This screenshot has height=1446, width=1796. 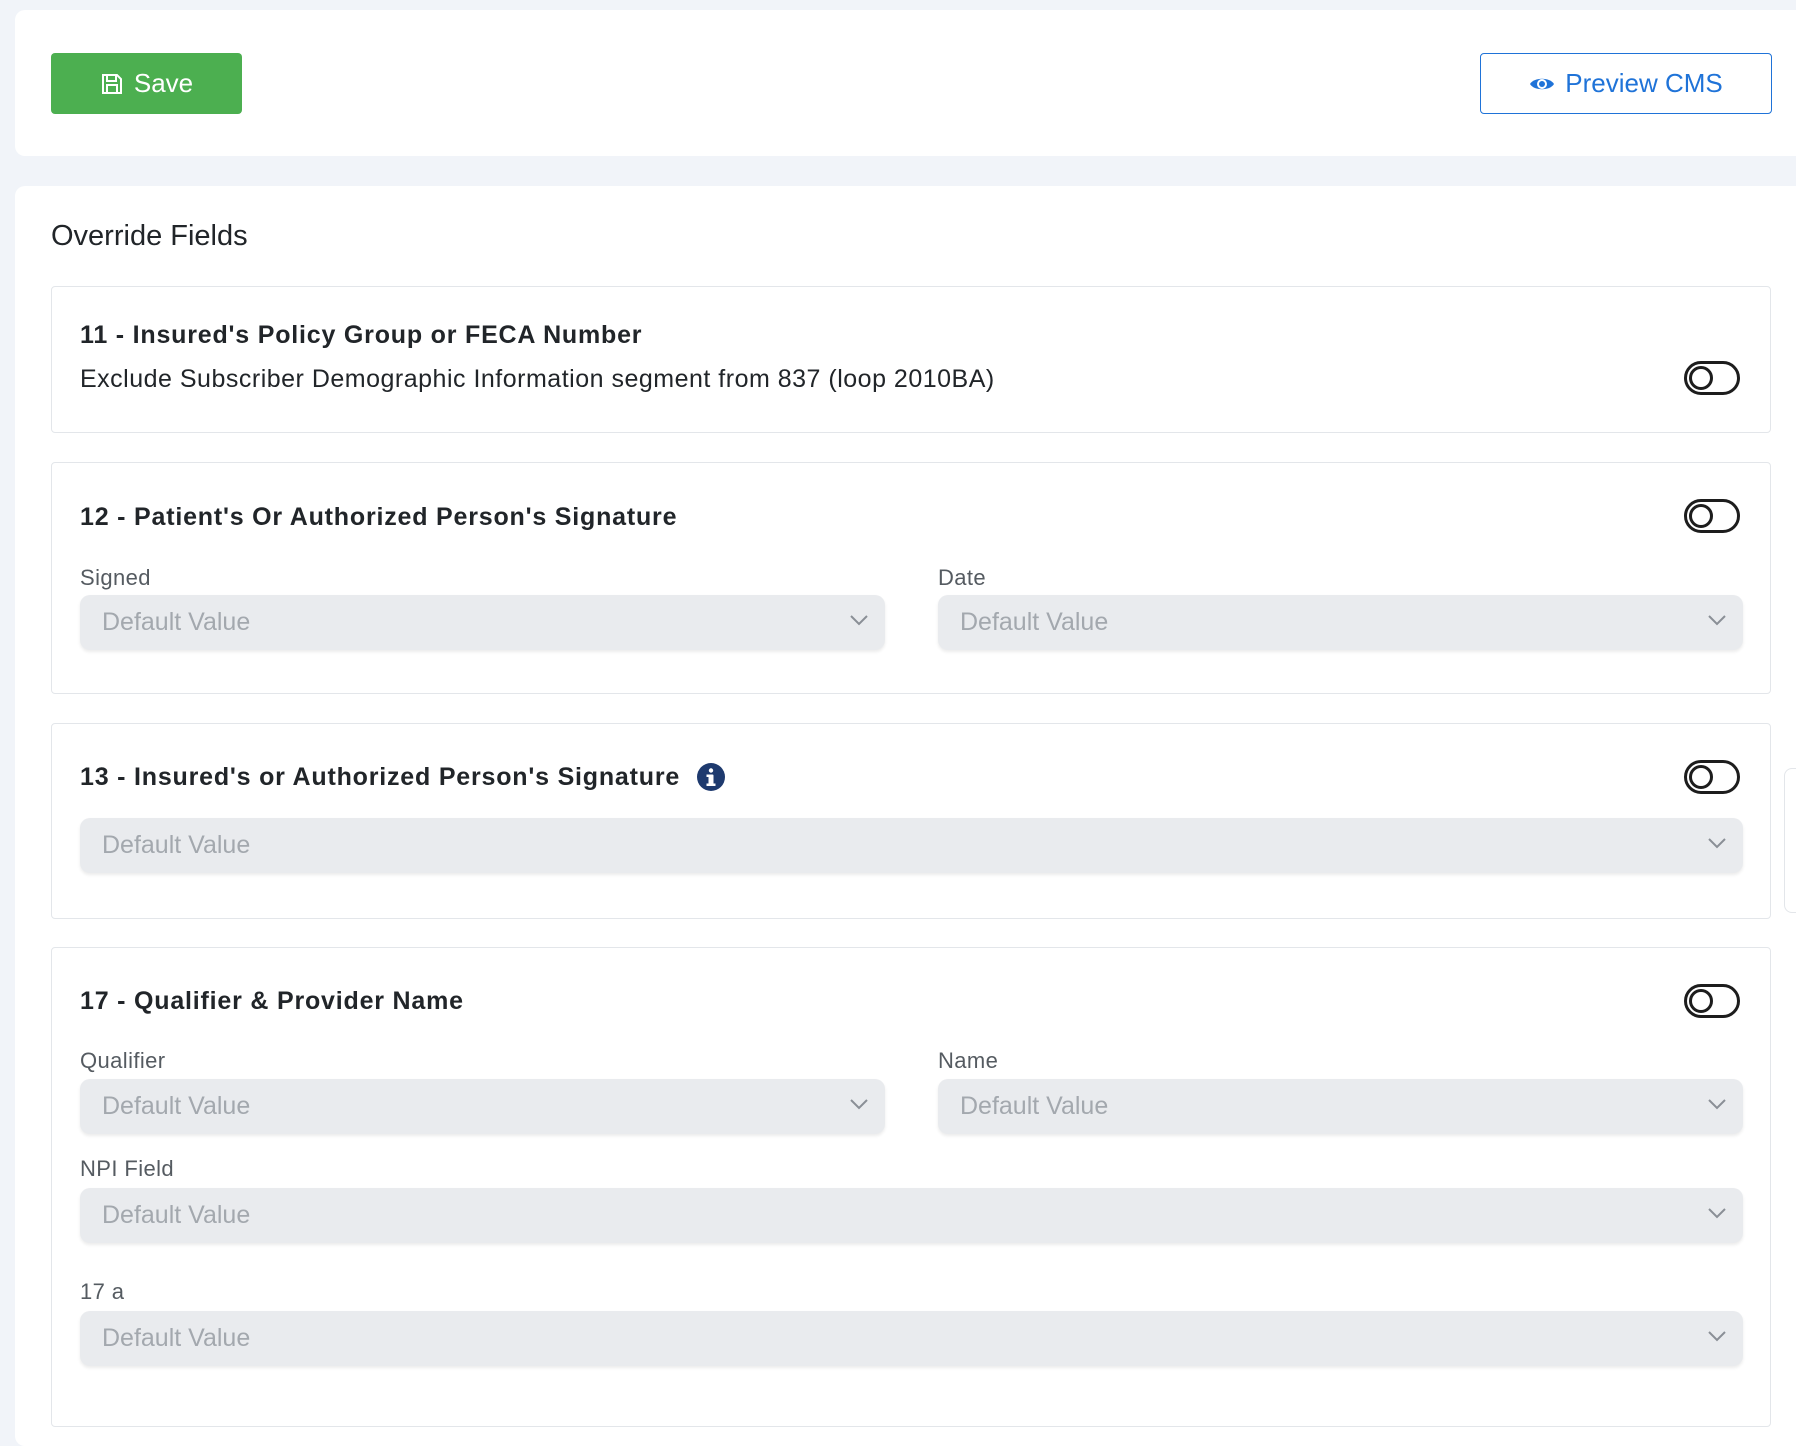 I want to click on signature-placeholder: Default Value, so click(x=176, y=845).